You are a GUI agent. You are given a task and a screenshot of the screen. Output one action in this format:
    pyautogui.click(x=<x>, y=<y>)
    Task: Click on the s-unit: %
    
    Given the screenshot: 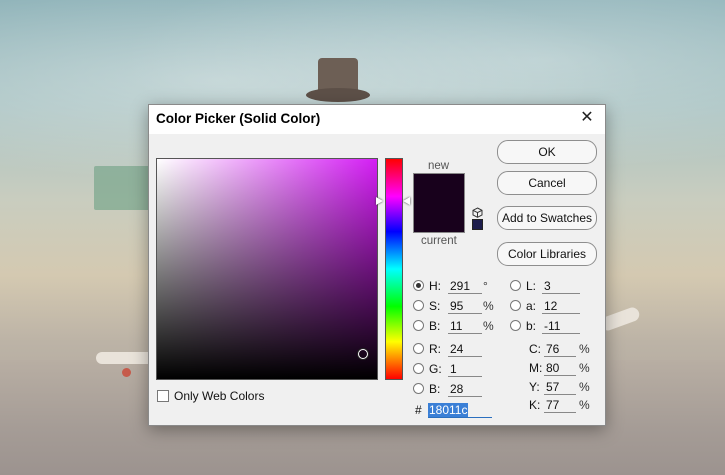 What is the action you would take?
    pyautogui.click(x=488, y=306)
    